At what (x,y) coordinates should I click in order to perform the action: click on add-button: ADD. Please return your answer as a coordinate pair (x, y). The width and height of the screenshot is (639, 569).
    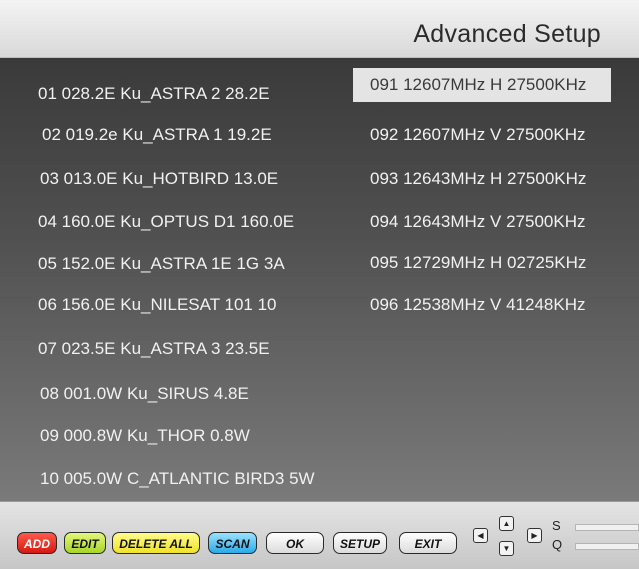
    Looking at the image, I should click on (37, 543).